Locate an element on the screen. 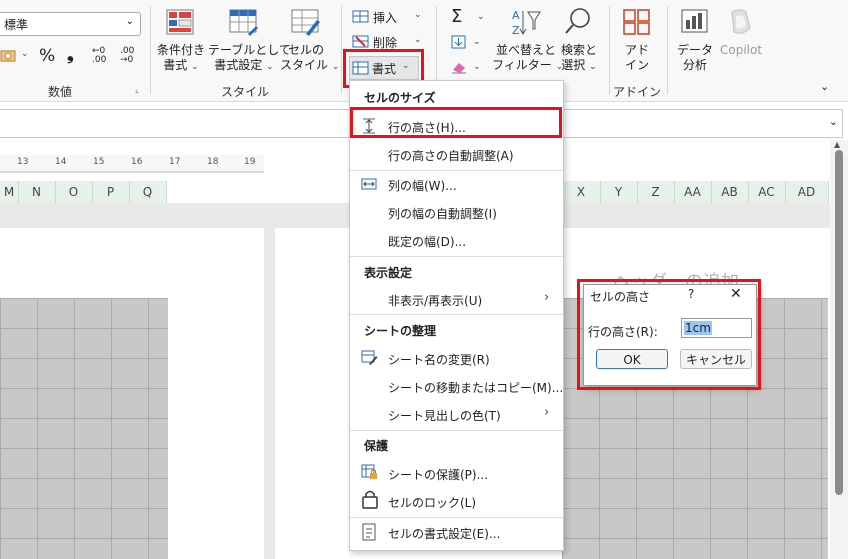  currency-chevron-icon: ⌄ is located at coordinates (25, 54).